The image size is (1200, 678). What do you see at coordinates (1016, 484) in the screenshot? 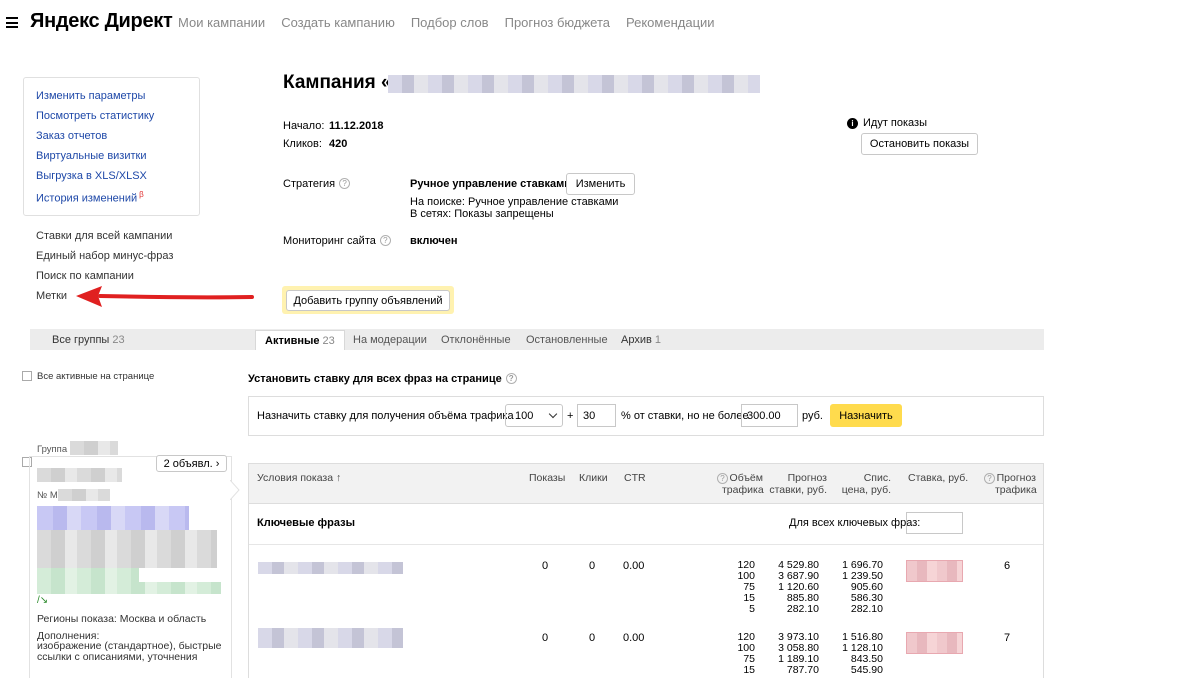
I see `col-traffic-forecast: Прогноз трафика` at bounding box center [1016, 484].